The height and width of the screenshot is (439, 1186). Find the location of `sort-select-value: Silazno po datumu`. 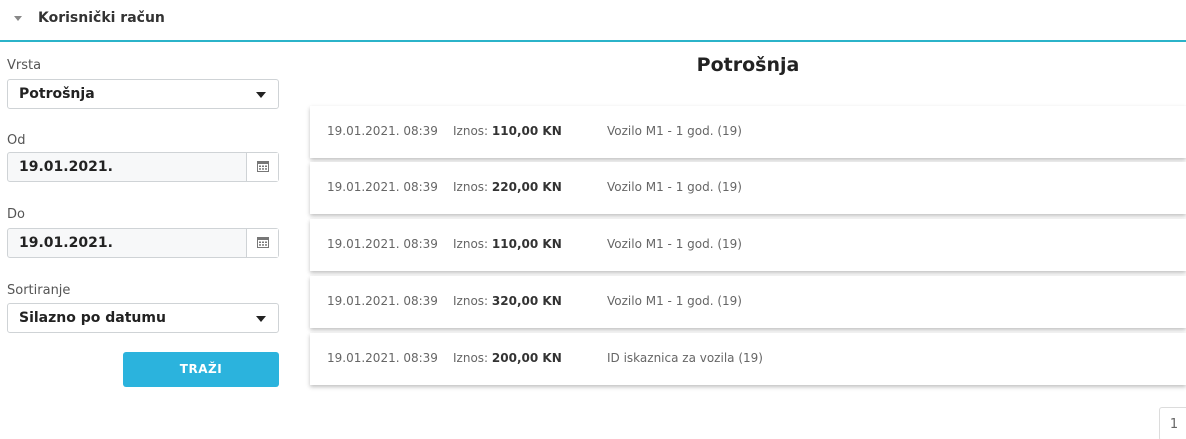

sort-select-value: Silazno po datumu is located at coordinates (92, 318).